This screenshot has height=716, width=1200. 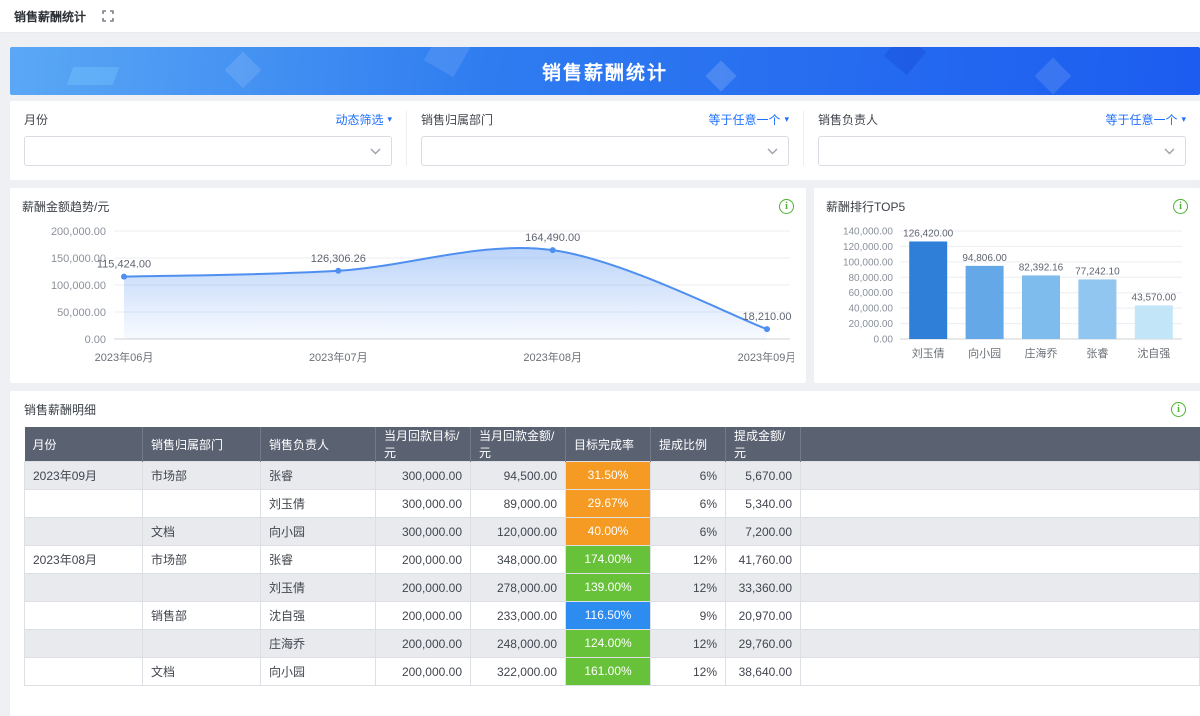 I want to click on svg-text: 77,242.10, so click(x=1097, y=271).